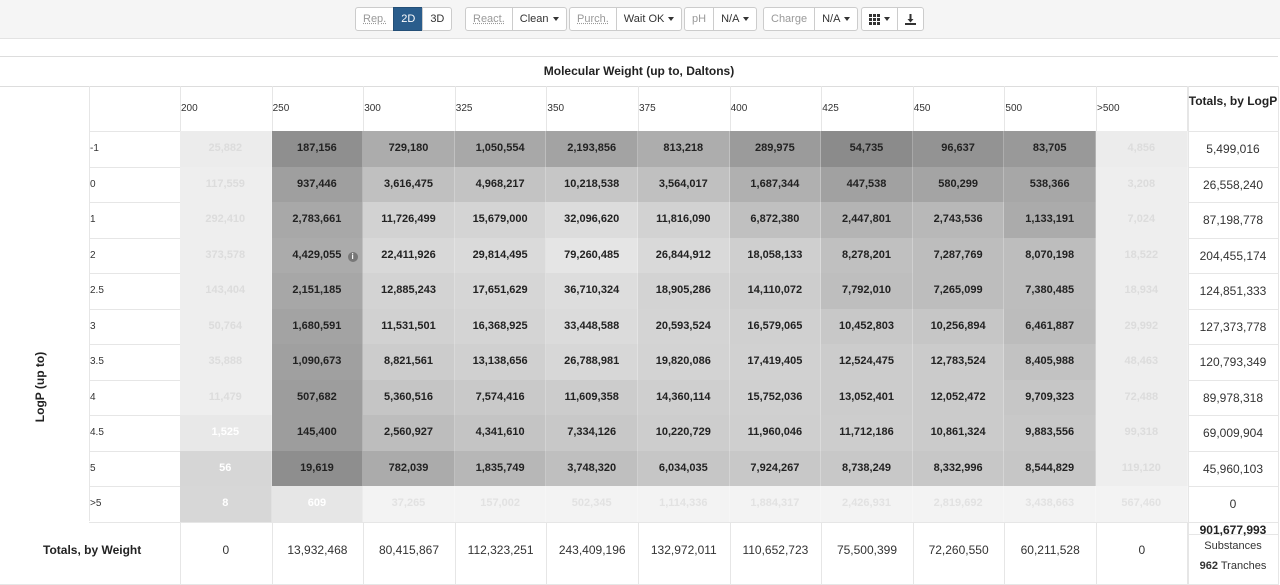 This screenshot has height=585, width=1280. Describe the element at coordinates (408, 19) in the screenshot. I see `2d-button: 2D` at that location.